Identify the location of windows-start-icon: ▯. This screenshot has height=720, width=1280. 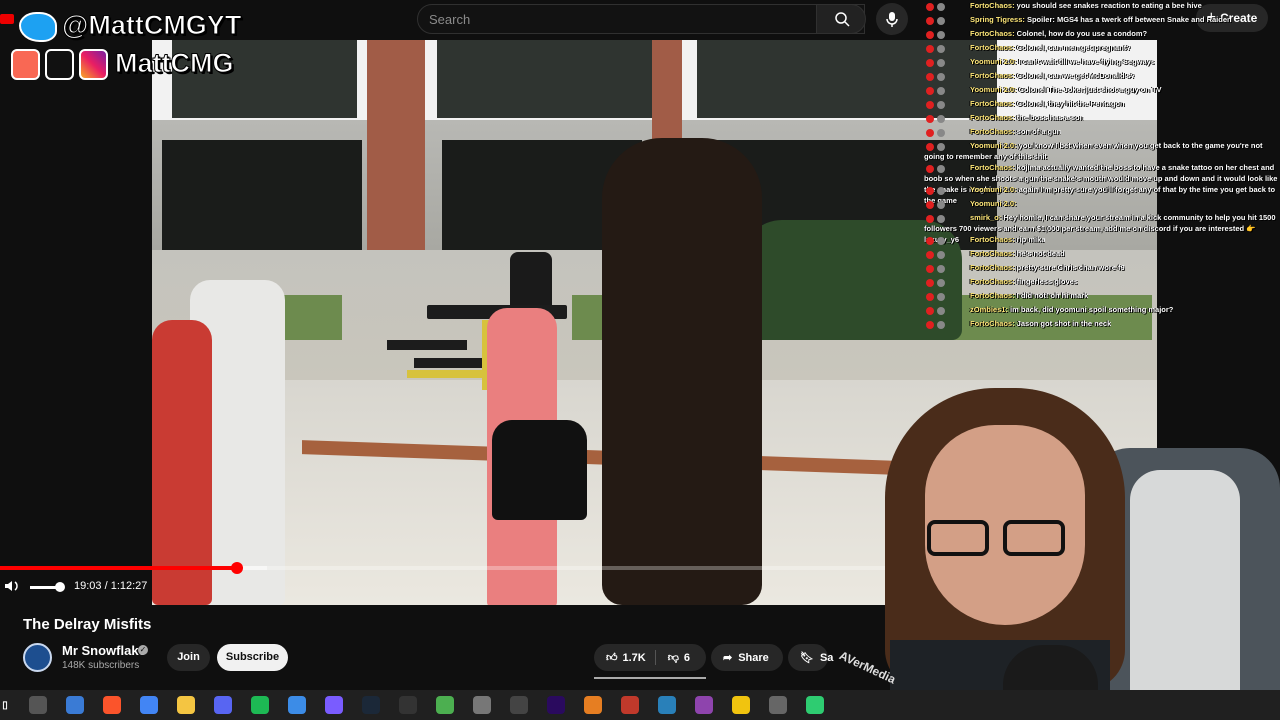
(5, 705).